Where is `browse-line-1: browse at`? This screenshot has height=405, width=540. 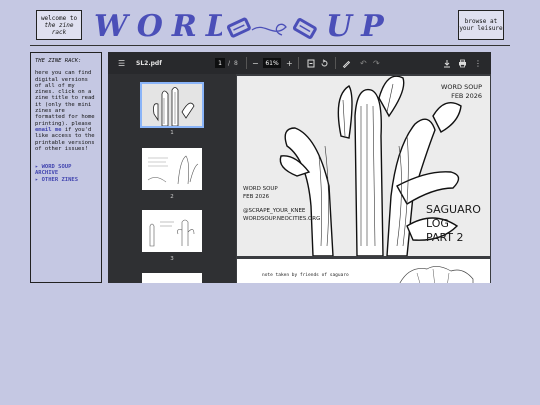
browse-line-1: browse at is located at coordinates (481, 21).